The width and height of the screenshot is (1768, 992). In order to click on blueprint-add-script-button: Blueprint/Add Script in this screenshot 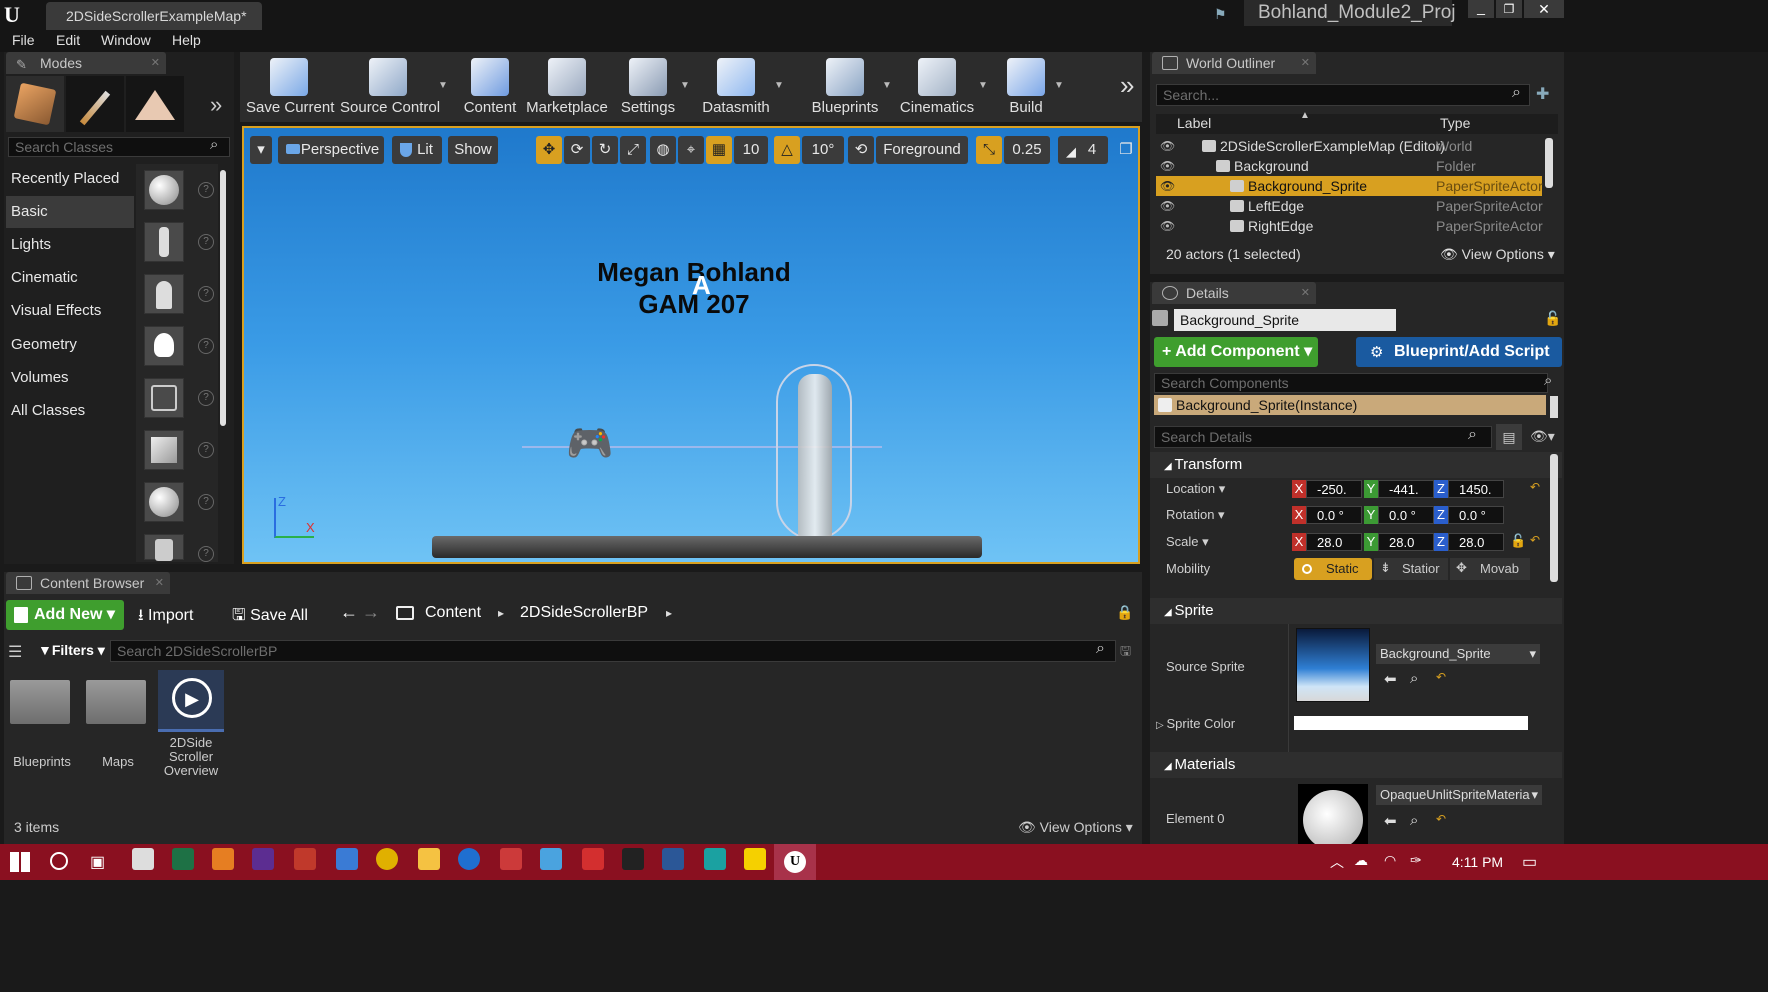, I will do `click(1459, 352)`.